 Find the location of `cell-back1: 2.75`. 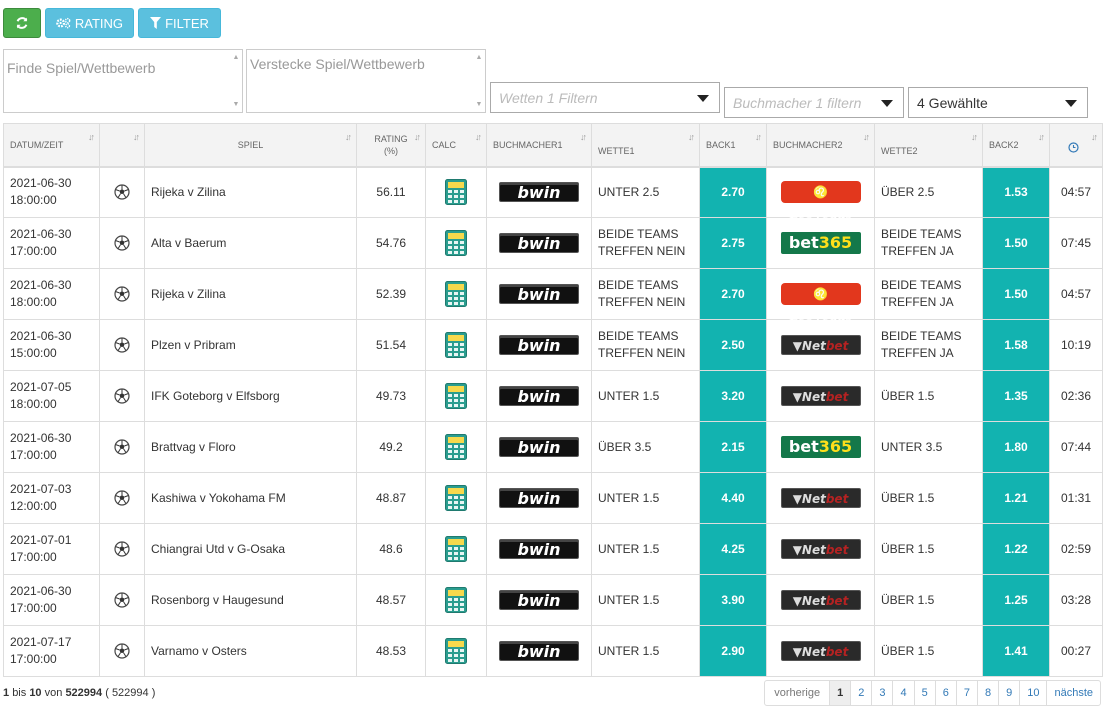

cell-back1: 2.75 is located at coordinates (733, 243).